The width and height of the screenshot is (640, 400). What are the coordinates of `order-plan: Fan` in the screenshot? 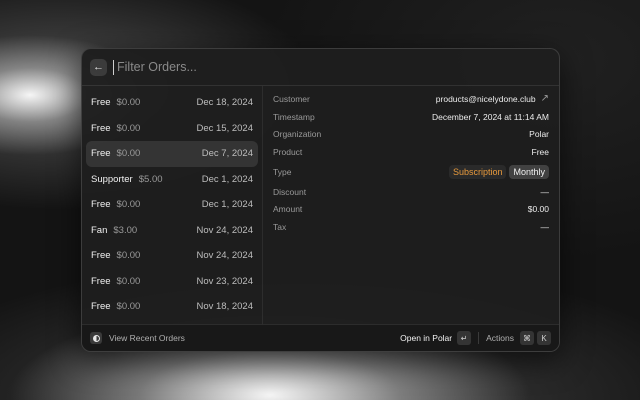 It's located at (99, 230).